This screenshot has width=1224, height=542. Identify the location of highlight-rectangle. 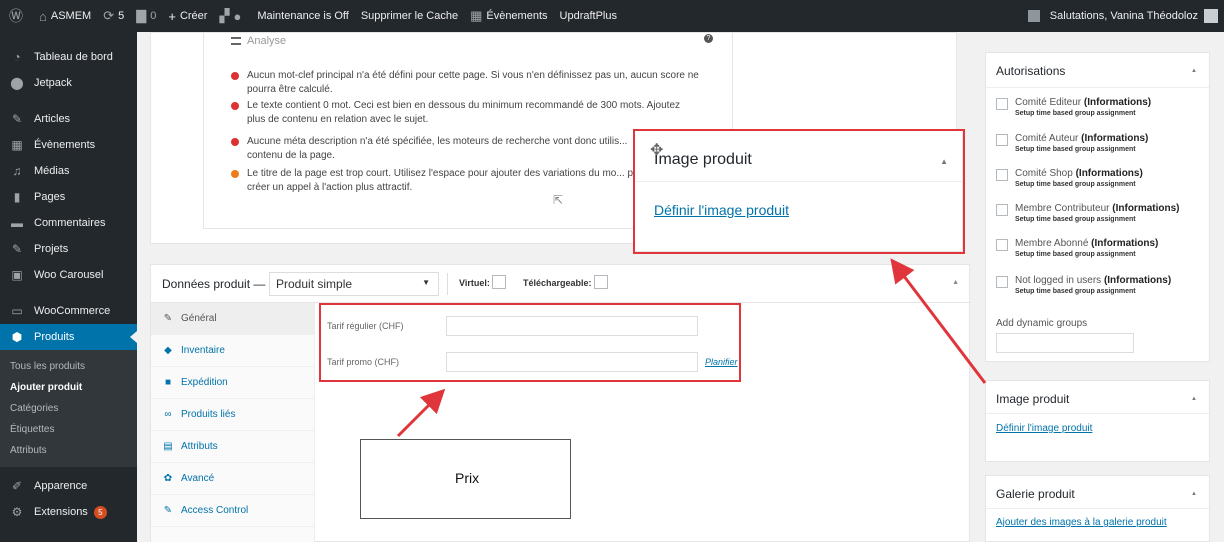
(799, 191).